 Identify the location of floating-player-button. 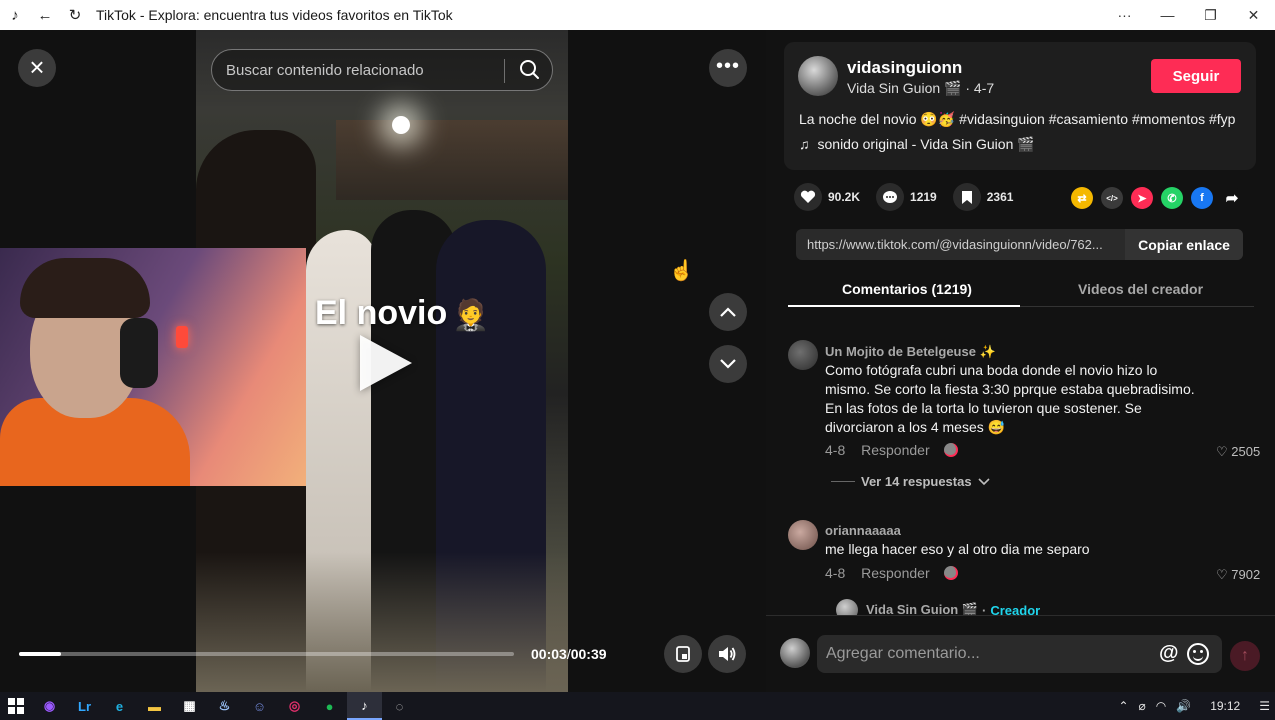
(683, 654).